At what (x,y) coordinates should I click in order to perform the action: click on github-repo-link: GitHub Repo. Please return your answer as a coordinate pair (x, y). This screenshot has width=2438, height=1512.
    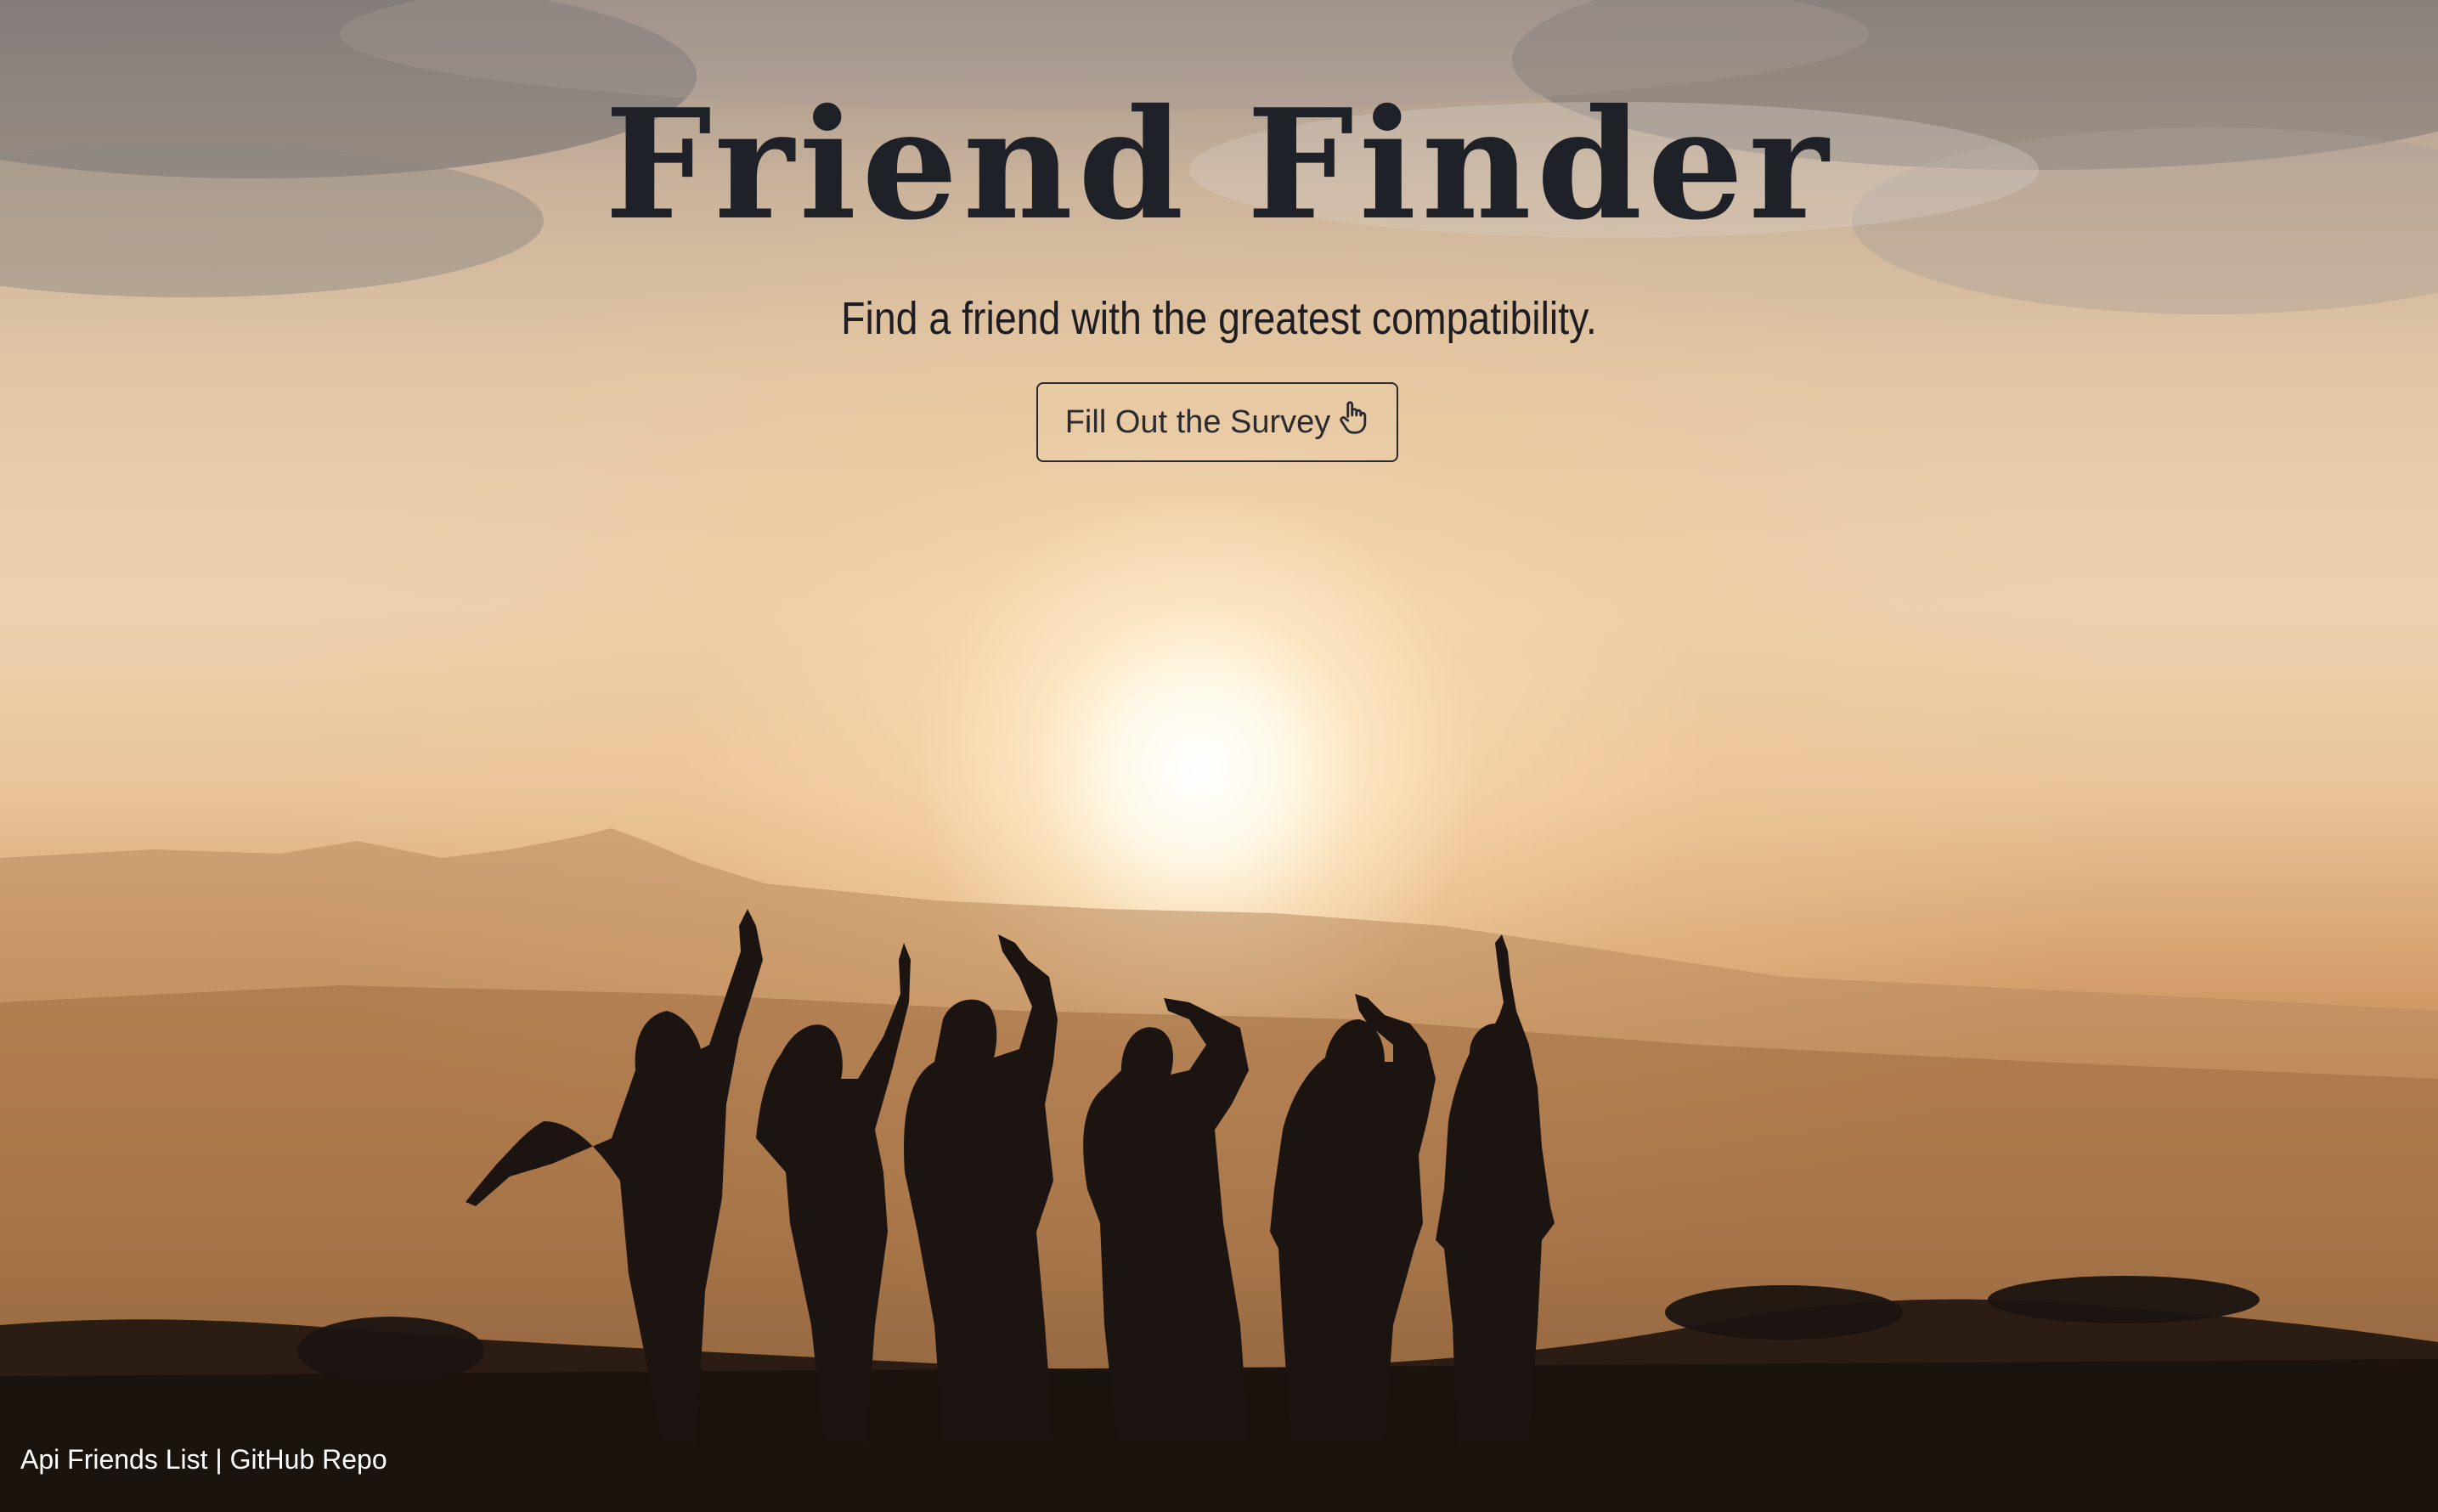
    Looking at the image, I should click on (308, 1459).